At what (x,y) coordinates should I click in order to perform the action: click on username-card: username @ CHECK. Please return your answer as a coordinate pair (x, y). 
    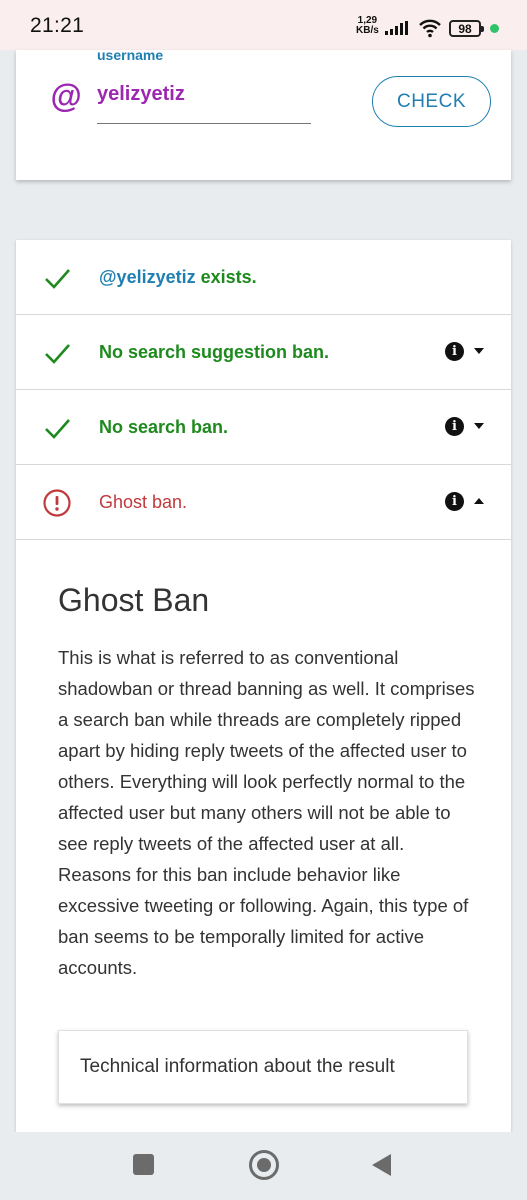
    Looking at the image, I should click on (263, 113).